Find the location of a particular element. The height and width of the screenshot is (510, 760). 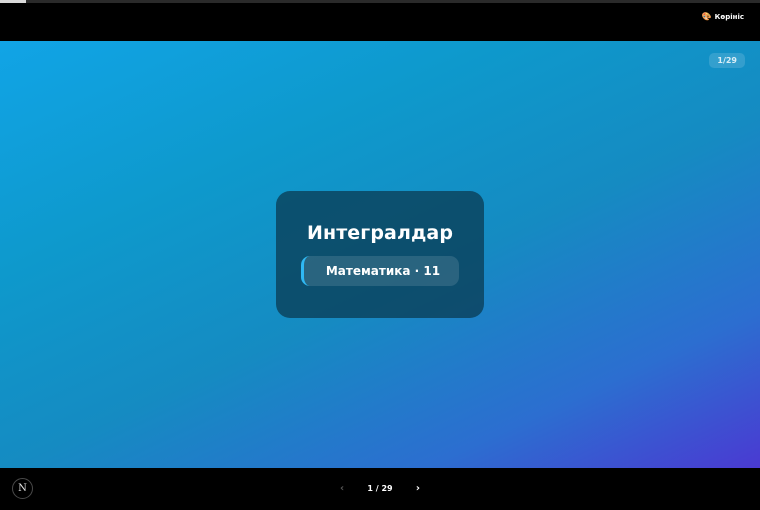

subject-badge: Математика · 11 is located at coordinates (380, 271).